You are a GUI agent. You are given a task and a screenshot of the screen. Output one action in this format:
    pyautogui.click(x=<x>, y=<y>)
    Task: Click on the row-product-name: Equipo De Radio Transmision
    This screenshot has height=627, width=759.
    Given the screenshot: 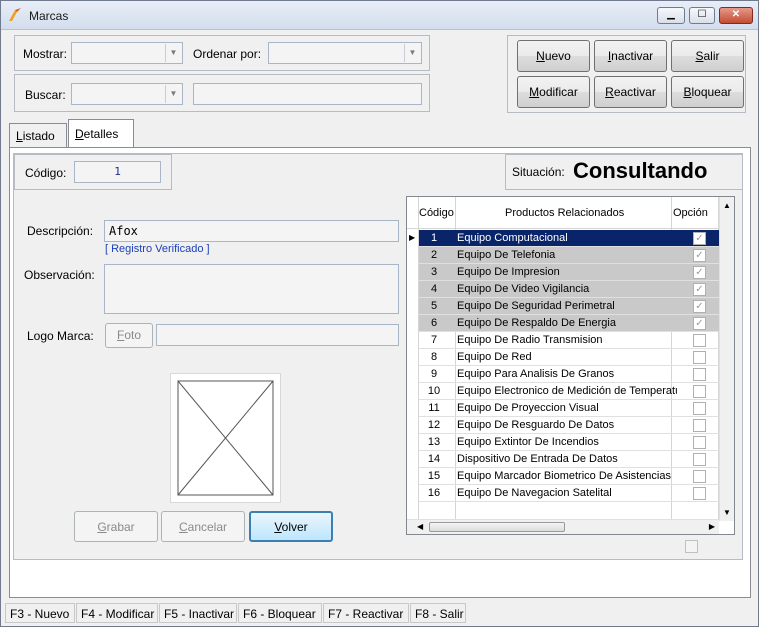 What is the action you would take?
    pyautogui.click(x=530, y=340)
    